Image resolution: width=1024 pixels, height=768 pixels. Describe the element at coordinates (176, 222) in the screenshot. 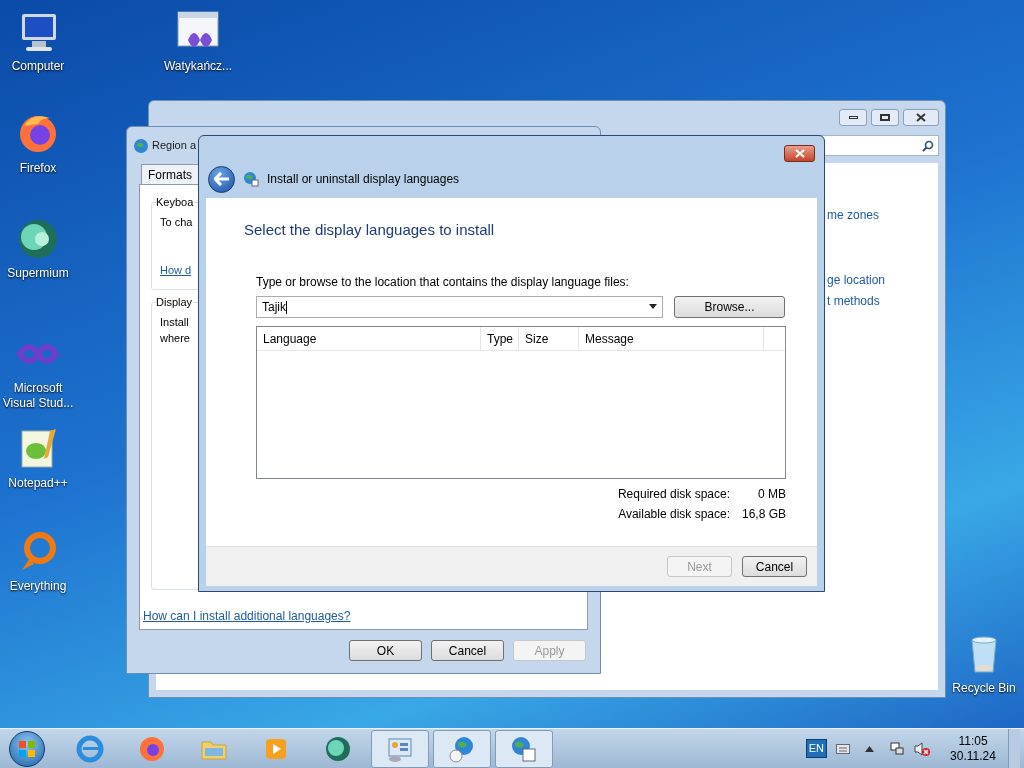

I see `group-description: To cha` at that location.